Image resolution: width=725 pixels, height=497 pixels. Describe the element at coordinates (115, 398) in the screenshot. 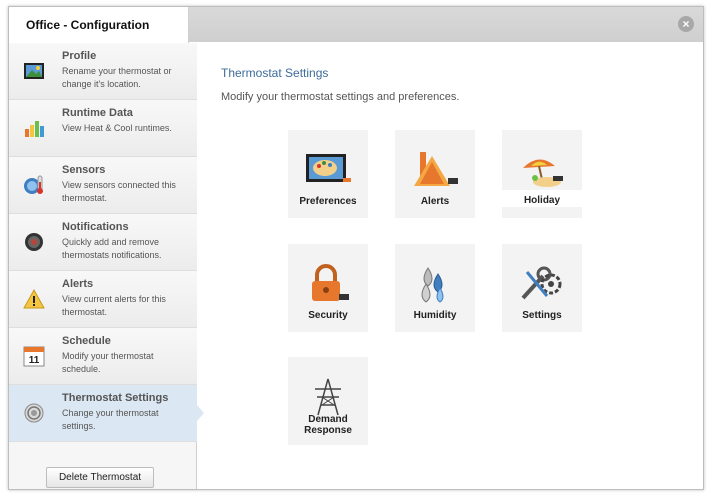

I see `sidebar-item-title: Thermostat Settings` at that location.